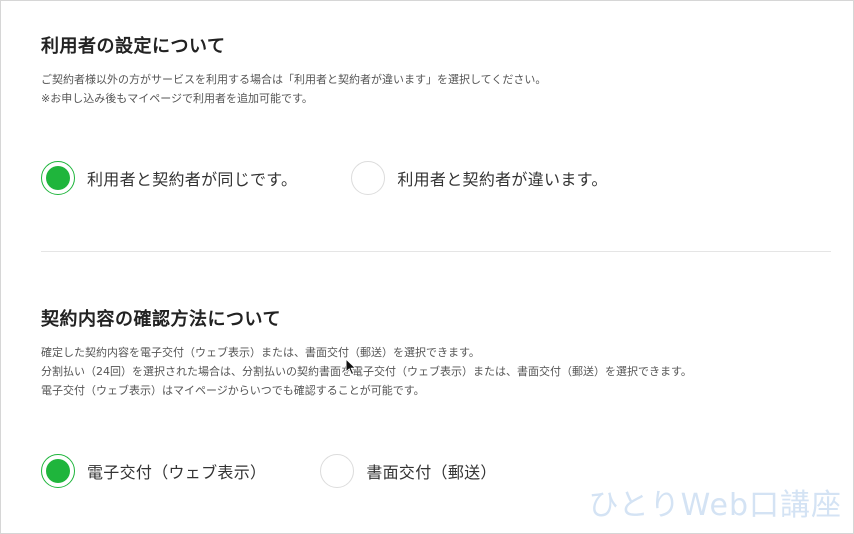  What do you see at coordinates (368, 178) in the screenshot?
I see `radio-button-different-user` at bounding box center [368, 178].